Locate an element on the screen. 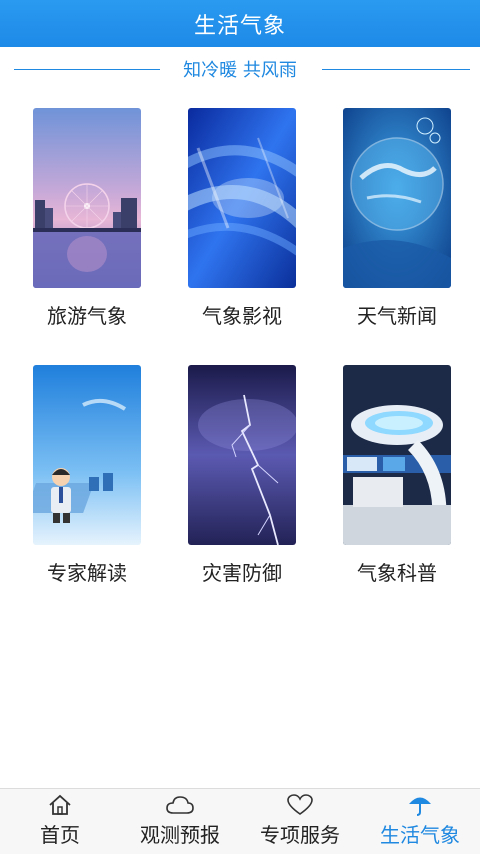  tile-label: 气象影视 is located at coordinates (242, 316).